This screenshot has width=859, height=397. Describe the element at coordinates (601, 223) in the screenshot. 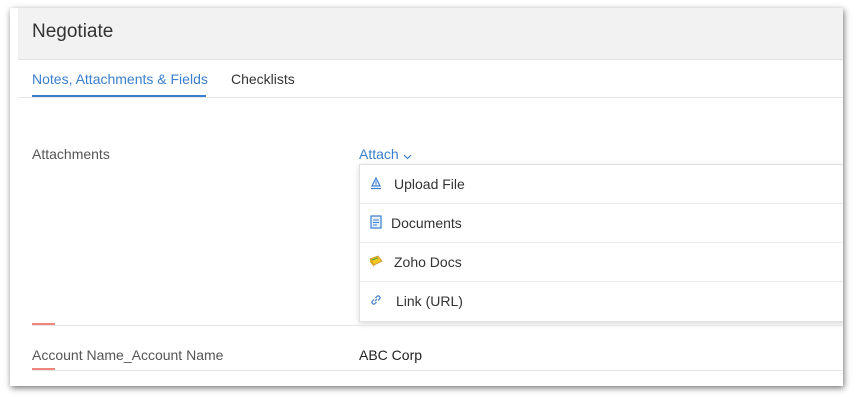

I see `menu-item-documents: Documents` at that location.